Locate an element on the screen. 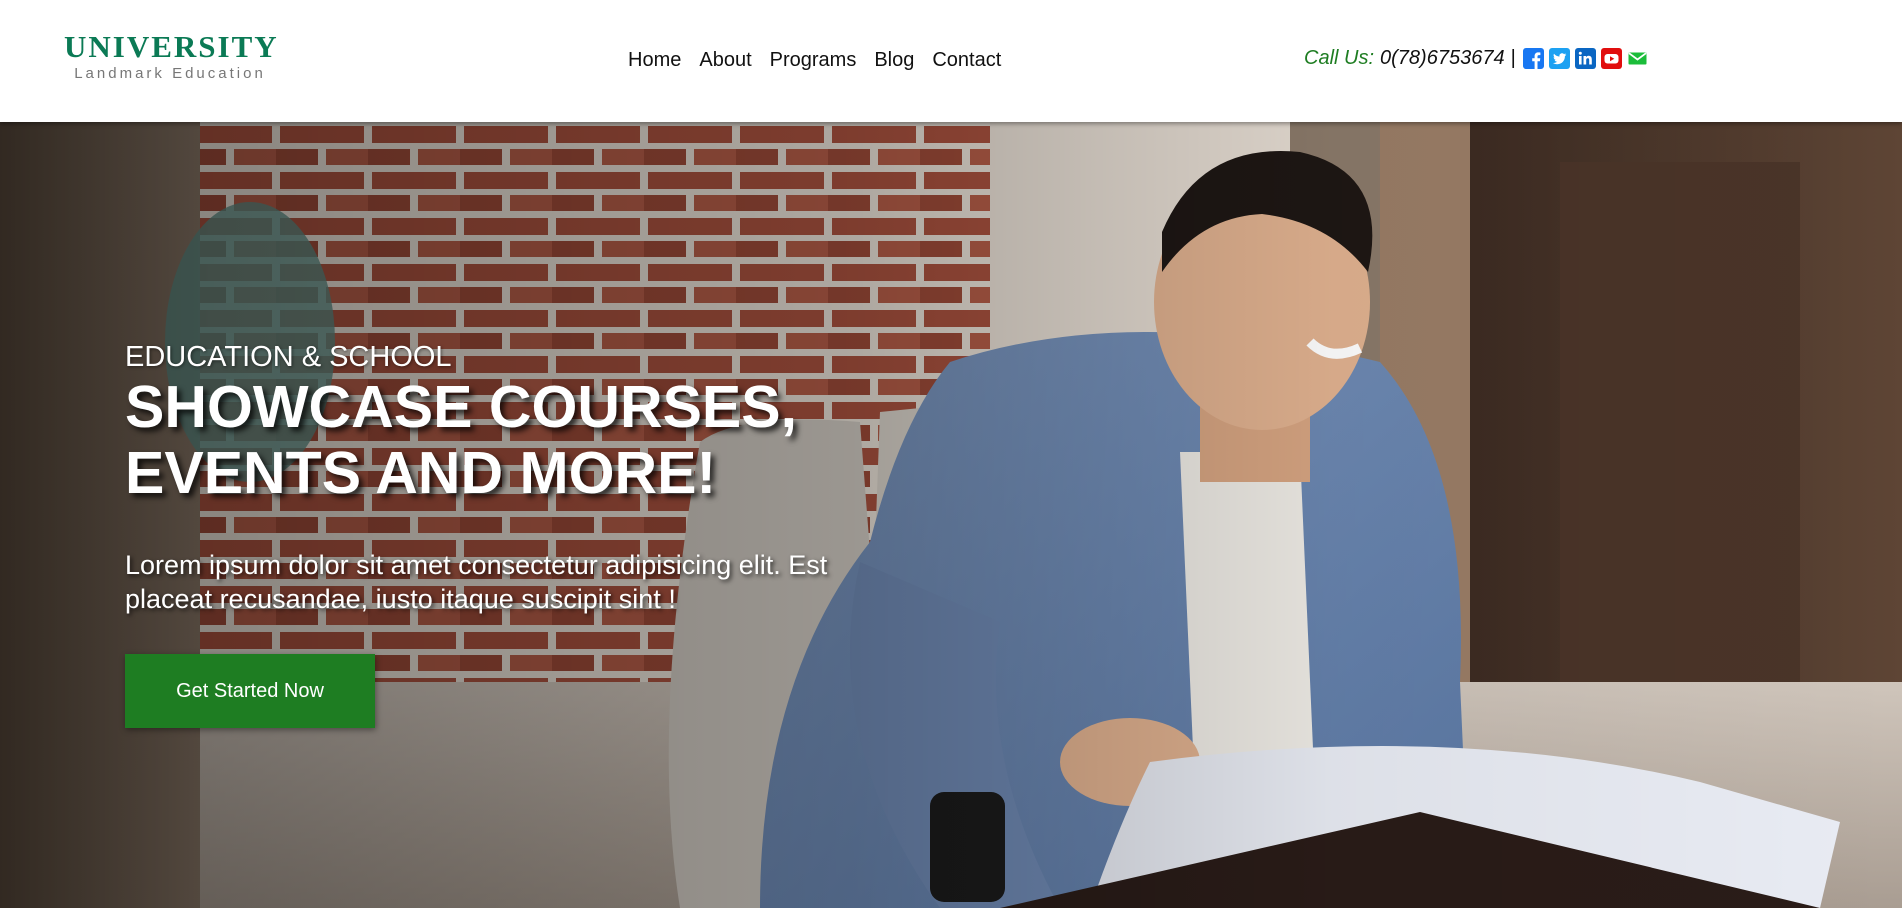 The height and width of the screenshot is (908, 1902). nav-home: Home is located at coordinates (654, 60).